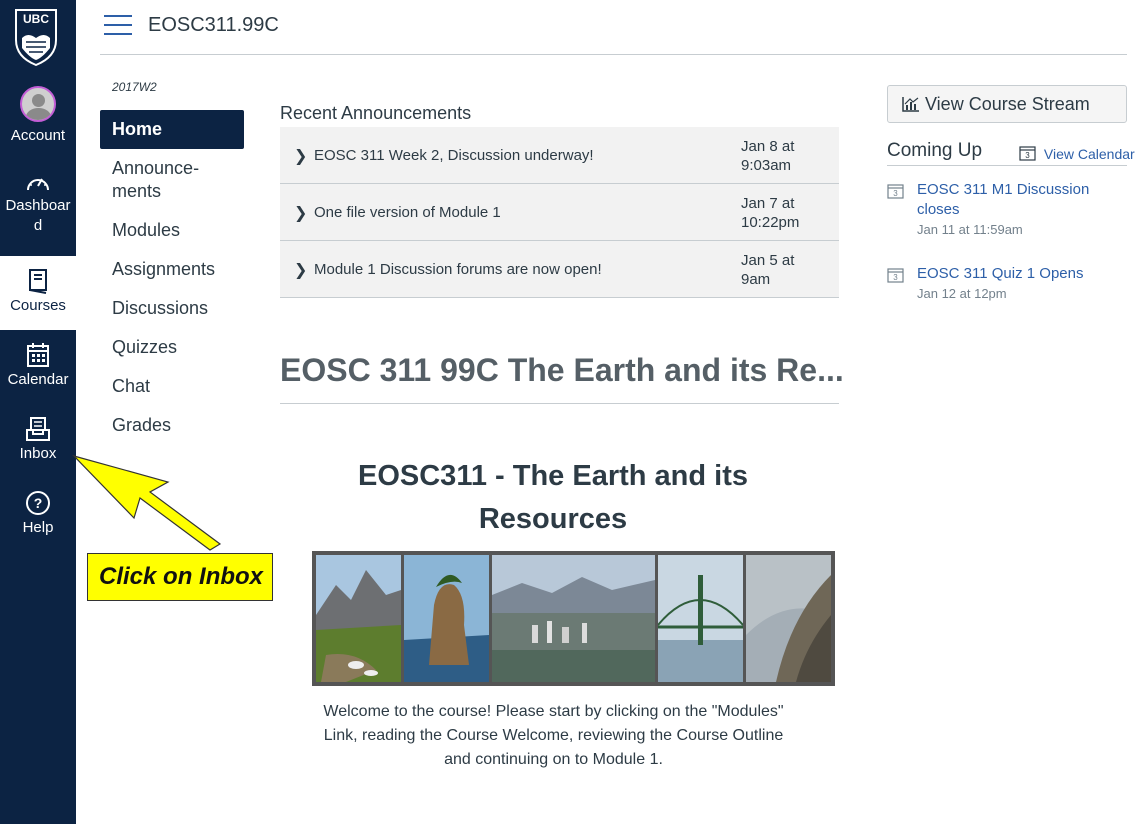 The image size is (1141, 824). I want to click on banner-photo-city, so click(573, 618).